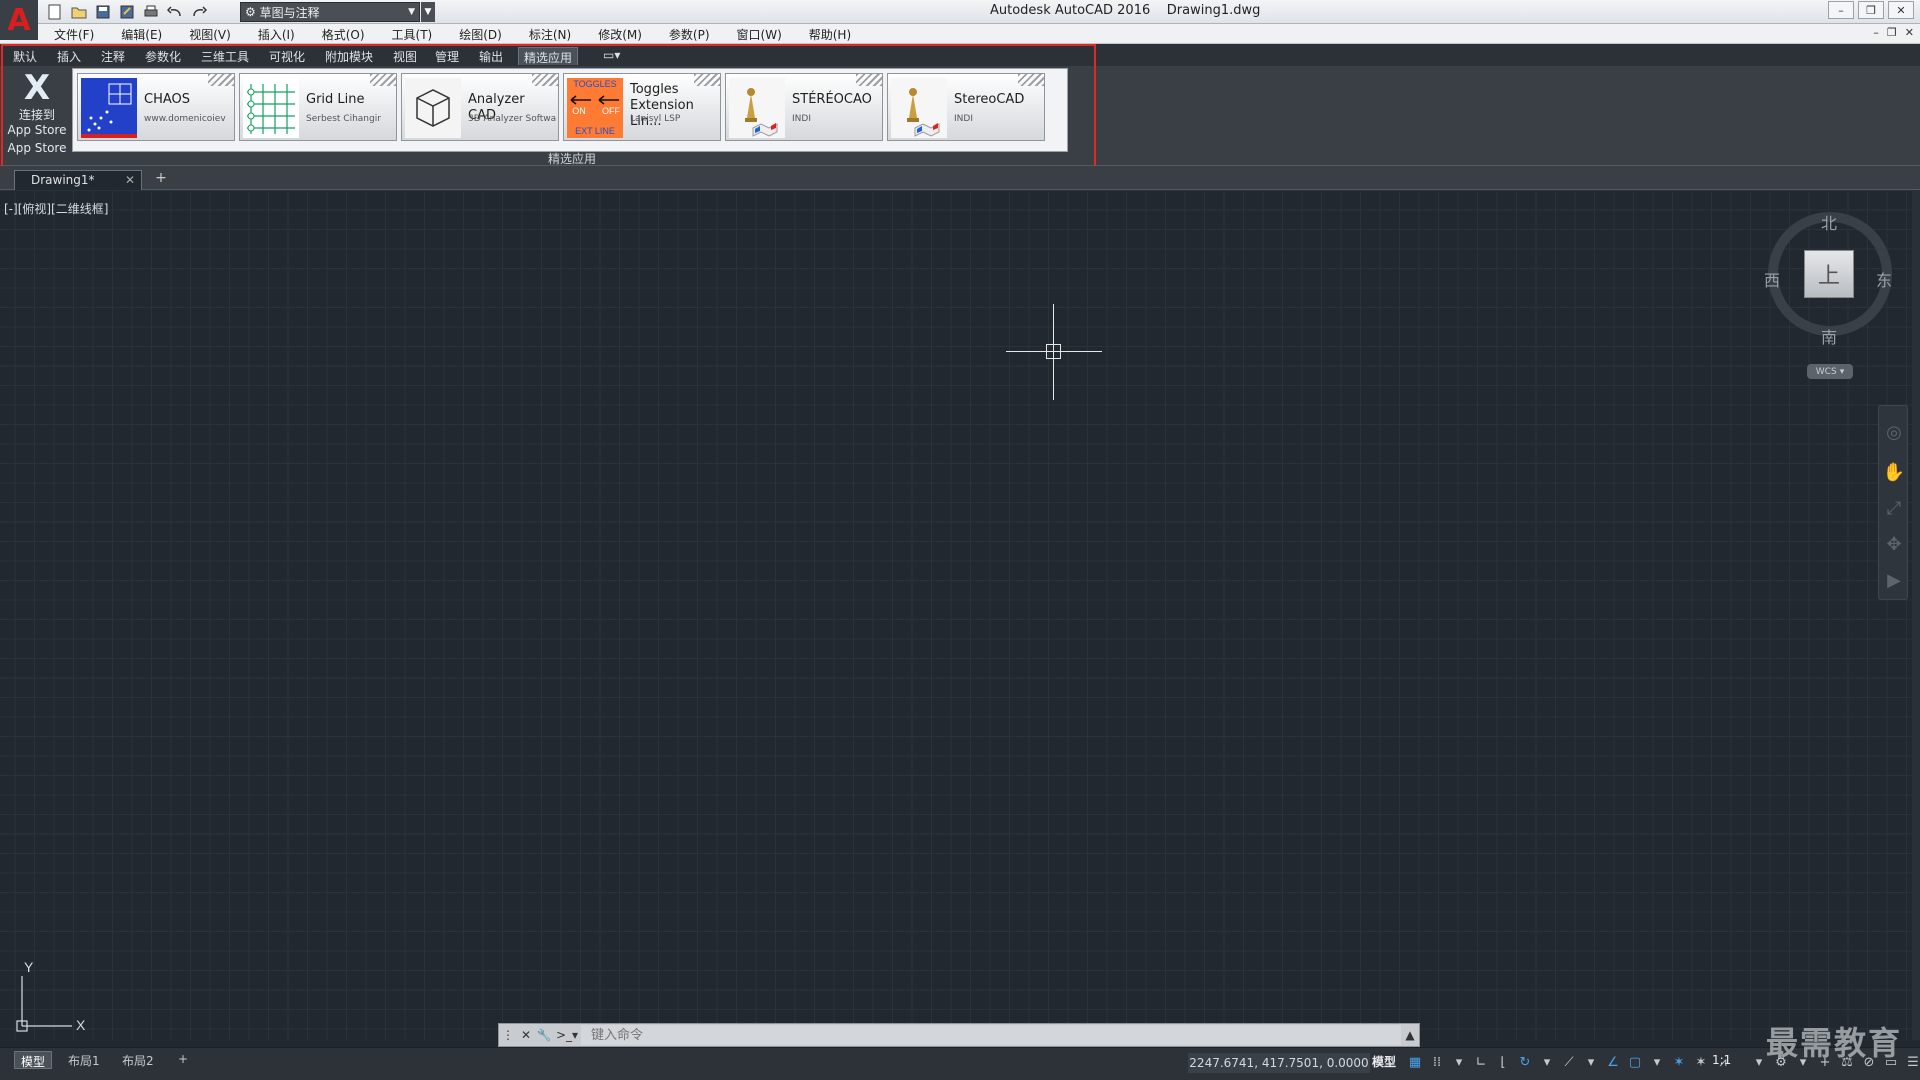  Describe the element at coordinates (1635, 1062) in the screenshot. I see `object-snap-icon: ▢` at that location.